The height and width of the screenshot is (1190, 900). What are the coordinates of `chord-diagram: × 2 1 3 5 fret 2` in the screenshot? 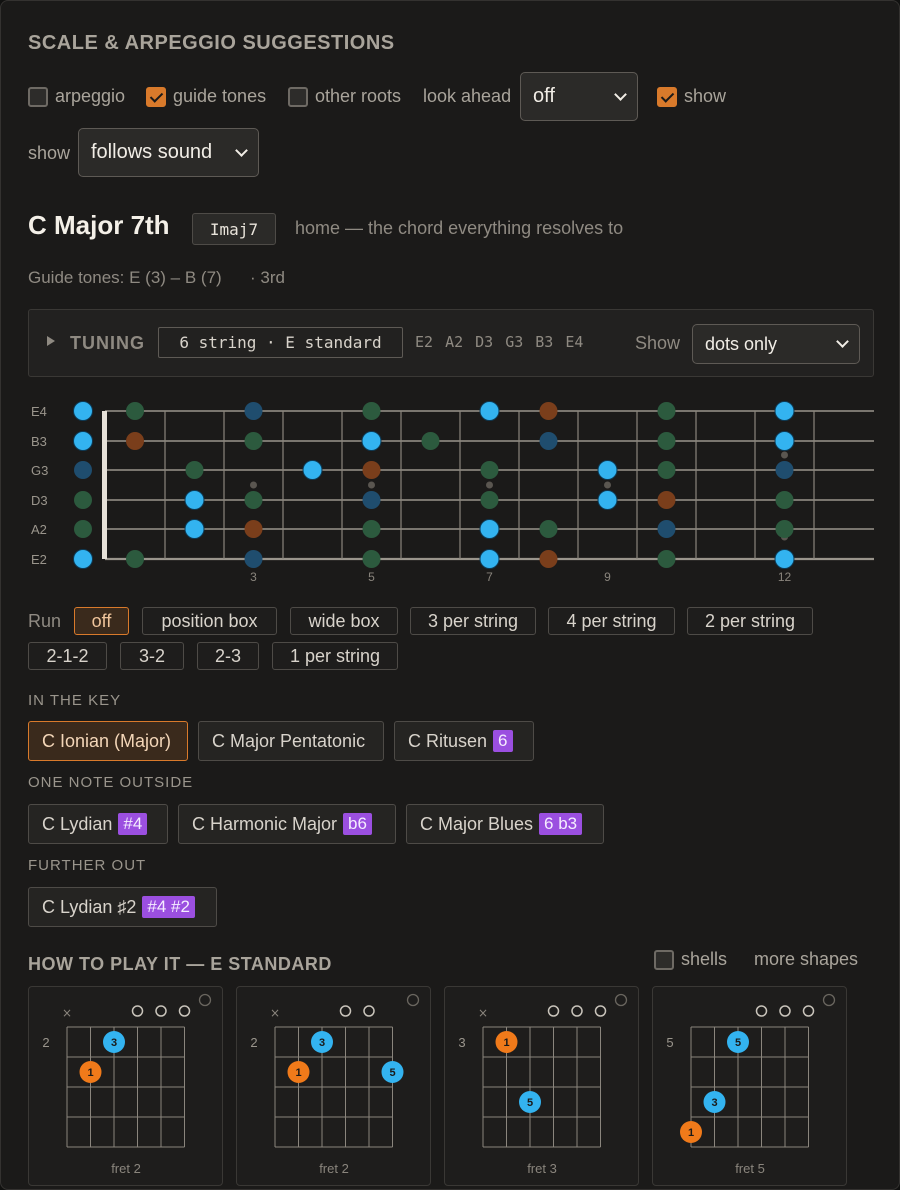 It's located at (335, 1084).